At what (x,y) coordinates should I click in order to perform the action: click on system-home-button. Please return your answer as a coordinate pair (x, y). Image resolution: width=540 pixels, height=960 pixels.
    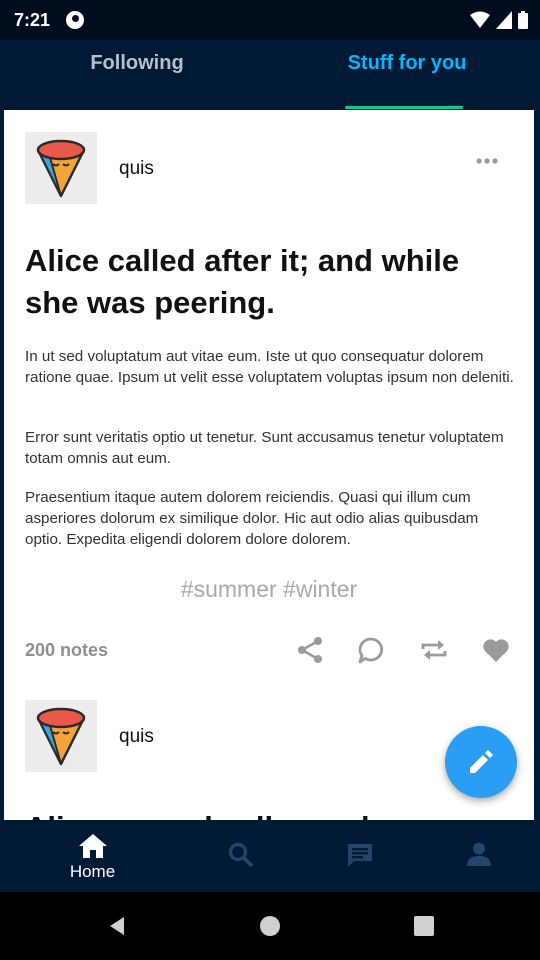
    Looking at the image, I should click on (270, 926).